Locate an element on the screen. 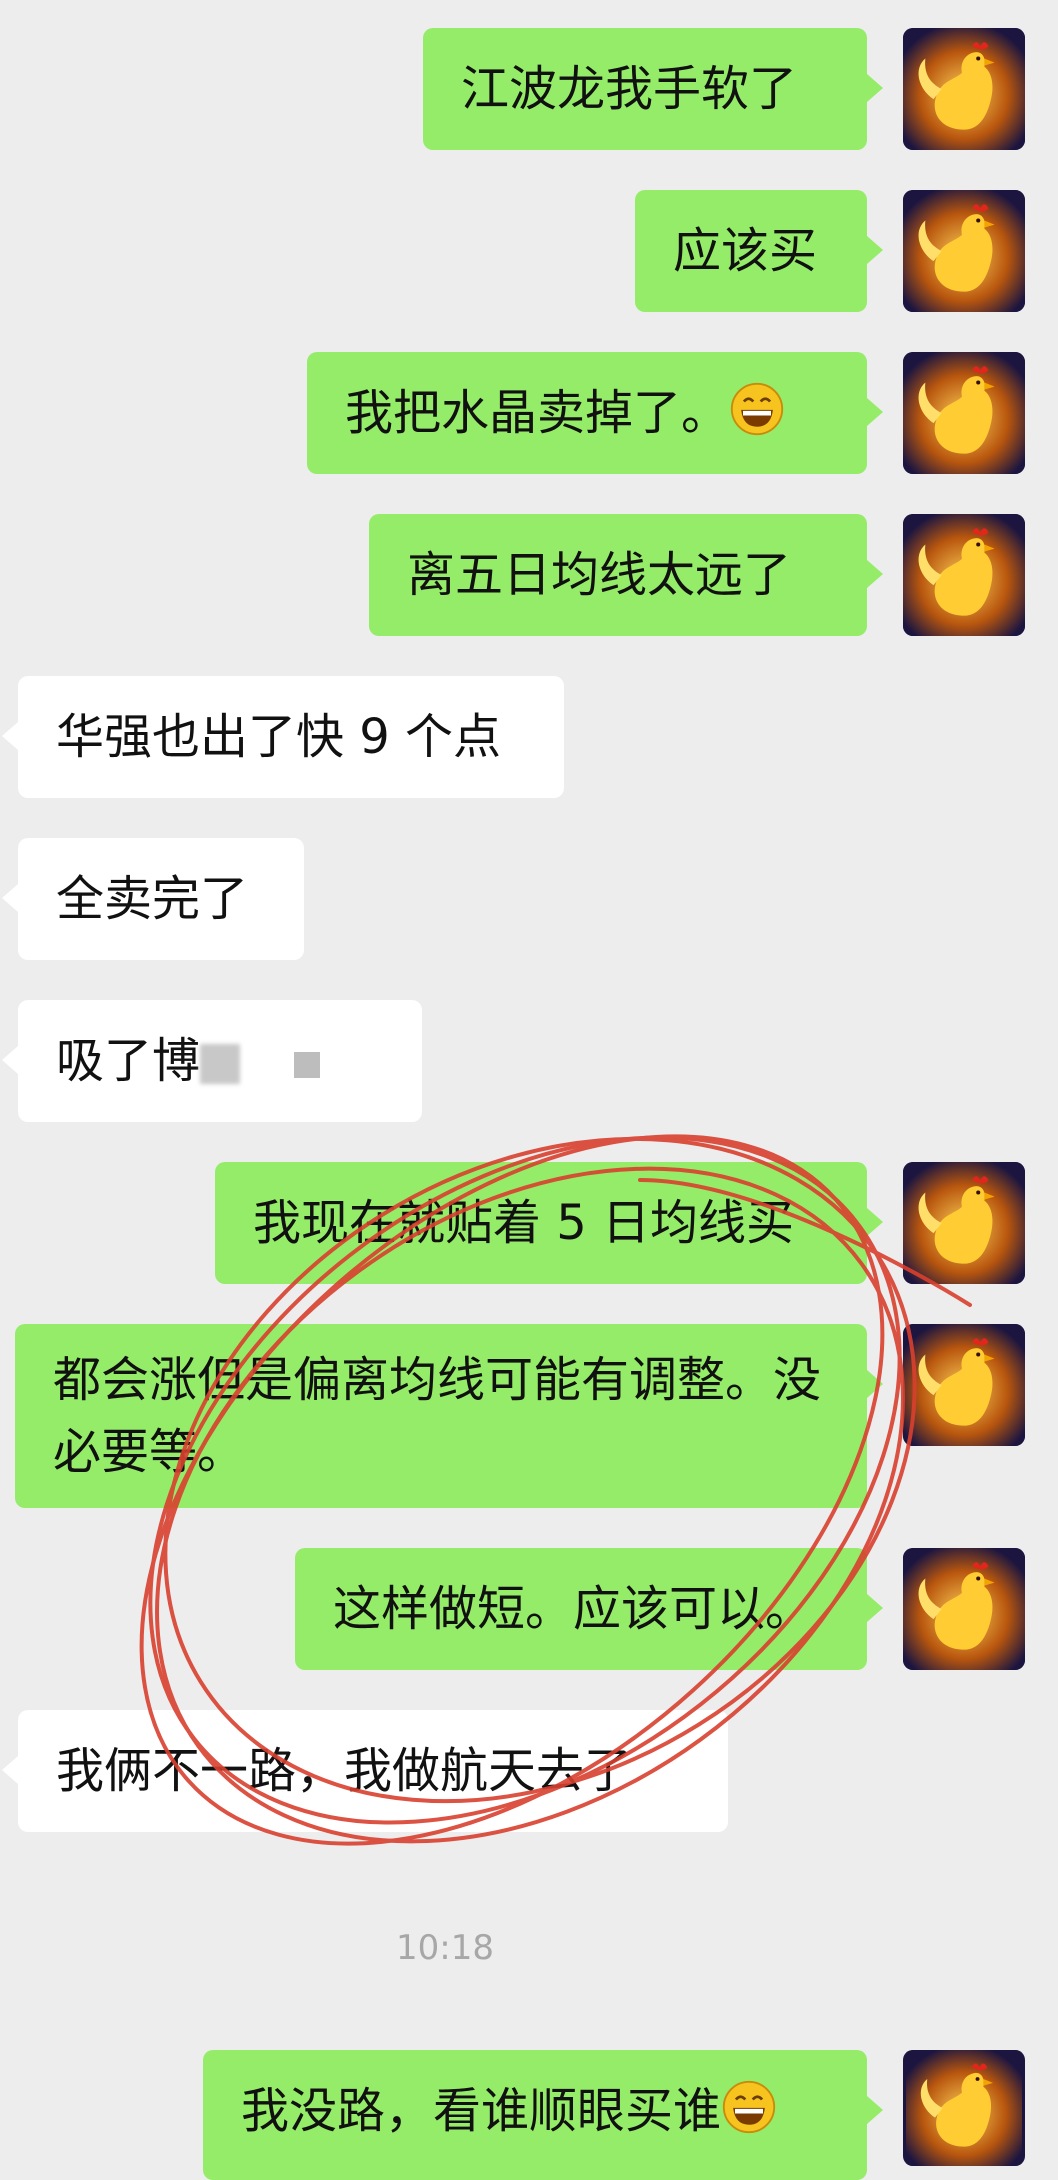 The image size is (1058, 2180). redacted-region is located at coordinates (280, 1064).